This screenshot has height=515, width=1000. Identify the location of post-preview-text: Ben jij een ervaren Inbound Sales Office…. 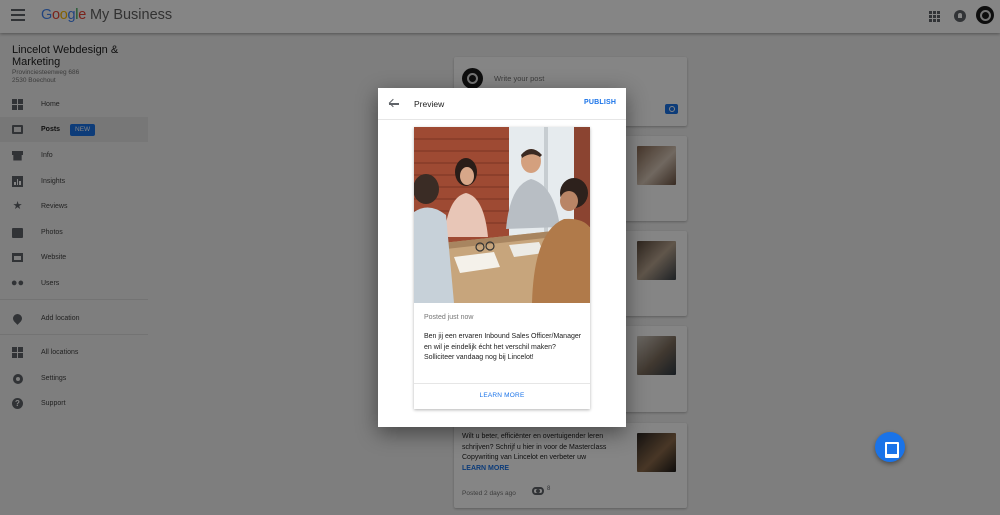
(503, 347).